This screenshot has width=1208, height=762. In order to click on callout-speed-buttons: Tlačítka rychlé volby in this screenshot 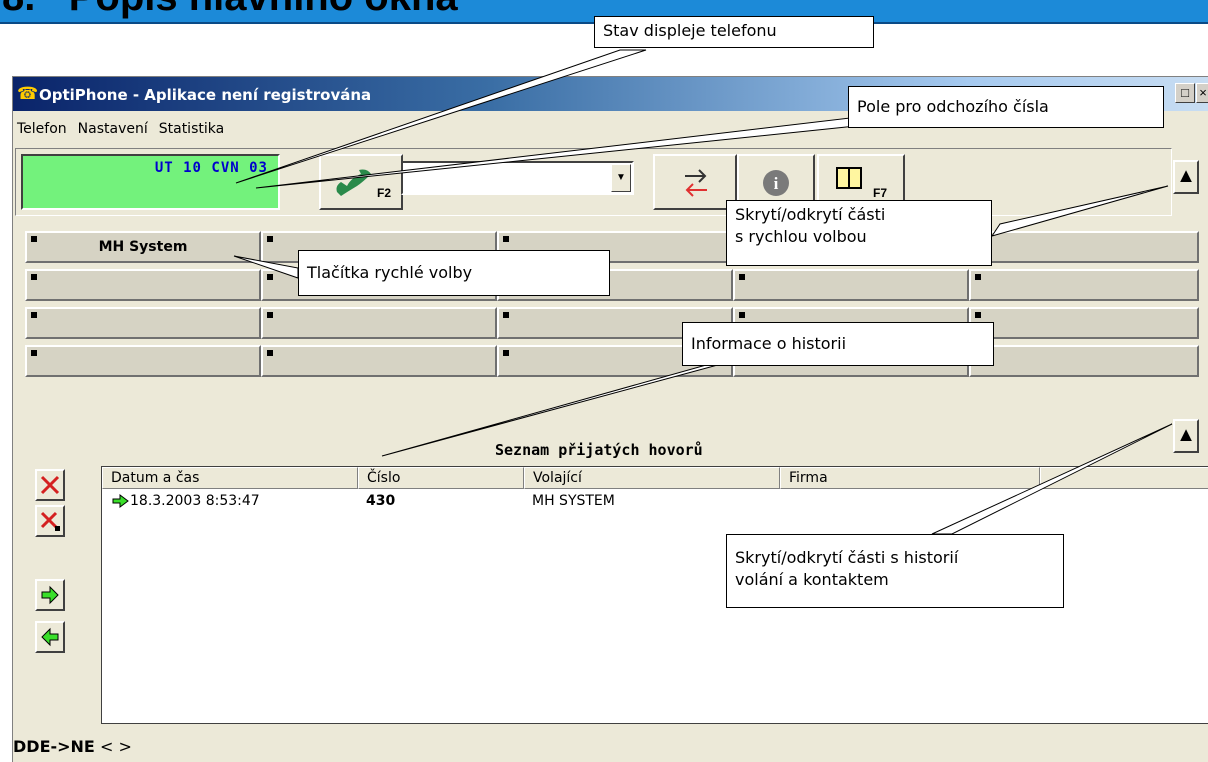, I will do `click(454, 273)`.